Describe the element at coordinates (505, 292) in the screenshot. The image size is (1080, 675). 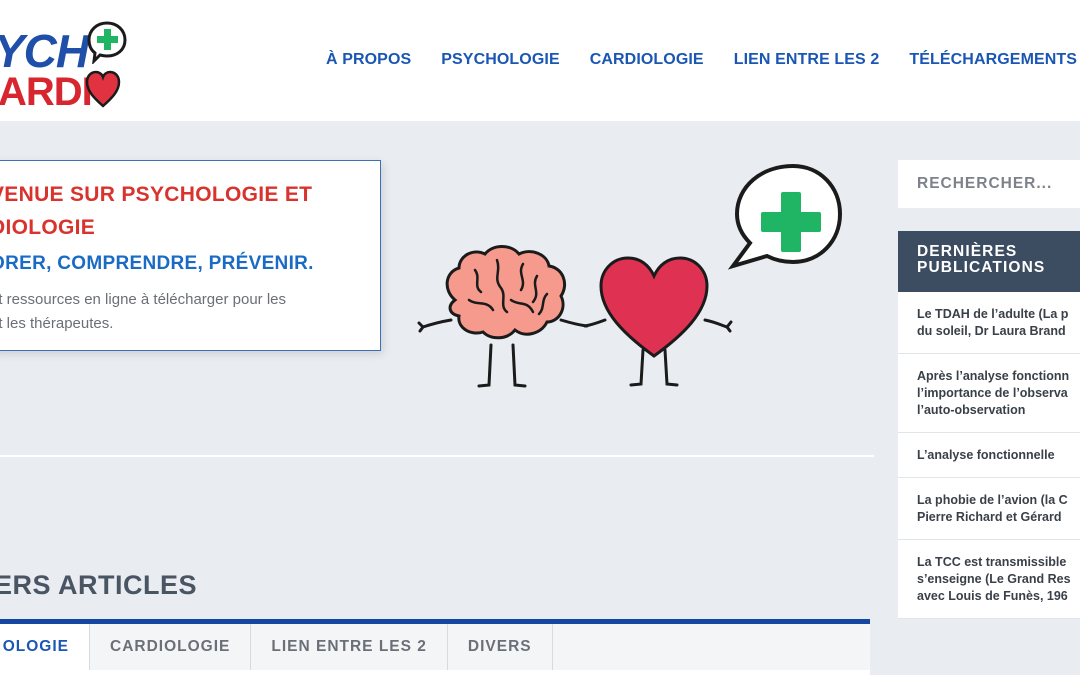
I see `brain-icon` at that location.